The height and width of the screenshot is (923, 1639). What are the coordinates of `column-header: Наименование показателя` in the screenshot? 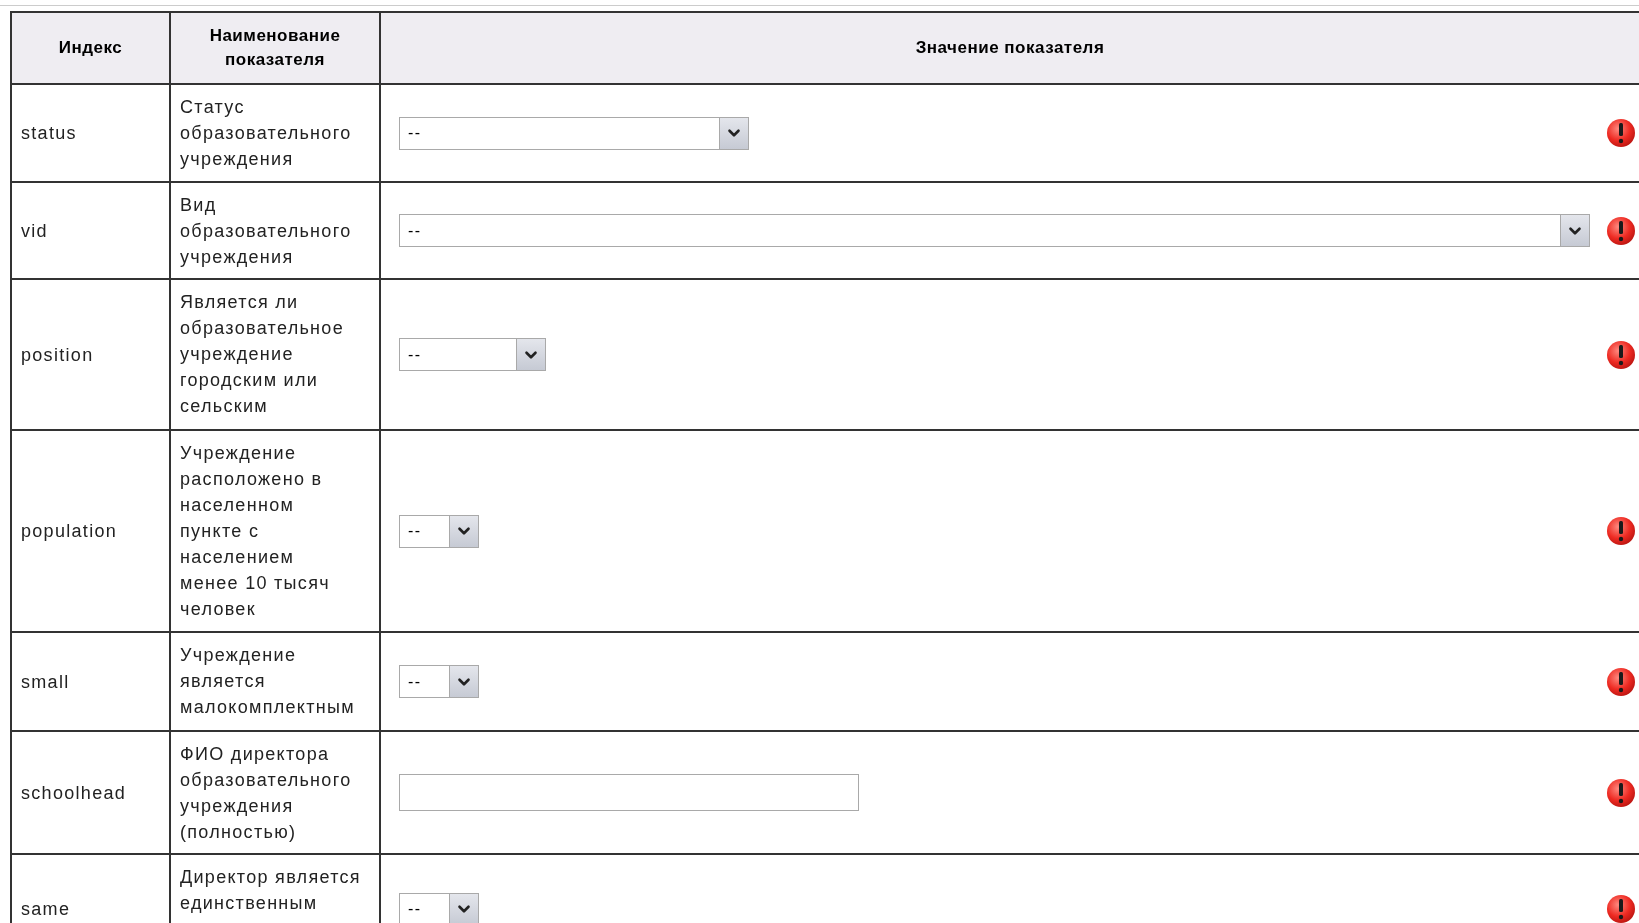 It's located at (275, 48).